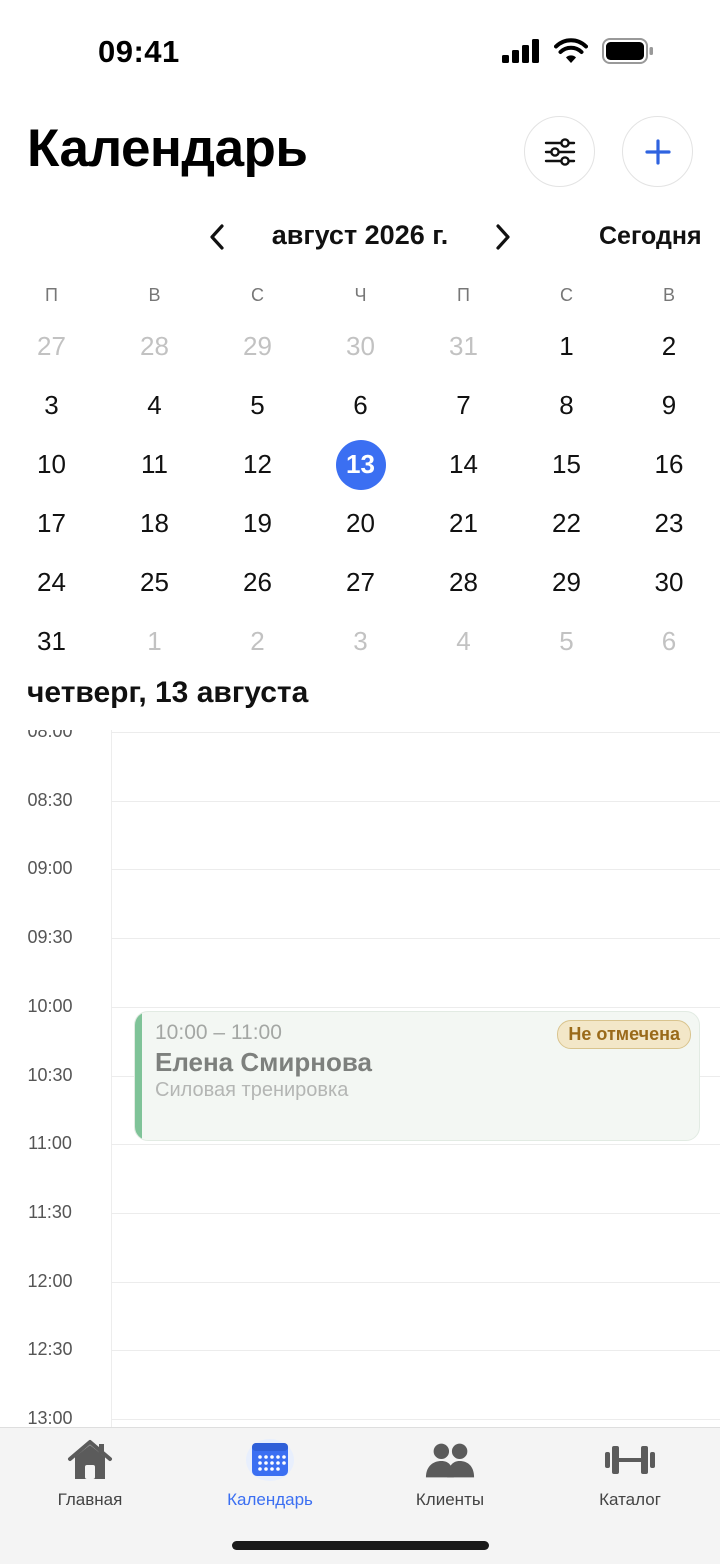 This screenshot has height=1564, width=720. What do you see at coordinates (360, 1545) in the screenshot?
I see `home-indicator` at bounding box center [360, 1545].